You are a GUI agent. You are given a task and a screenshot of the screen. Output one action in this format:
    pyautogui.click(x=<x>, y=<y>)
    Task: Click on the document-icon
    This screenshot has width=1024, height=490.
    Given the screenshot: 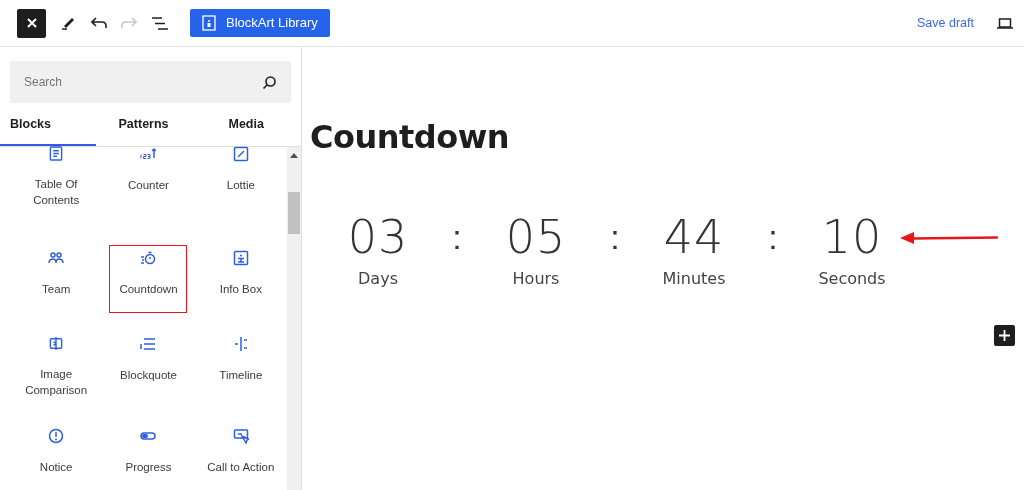 What is the action you would take?
    pyautogui.click(x=56, y=153)
    